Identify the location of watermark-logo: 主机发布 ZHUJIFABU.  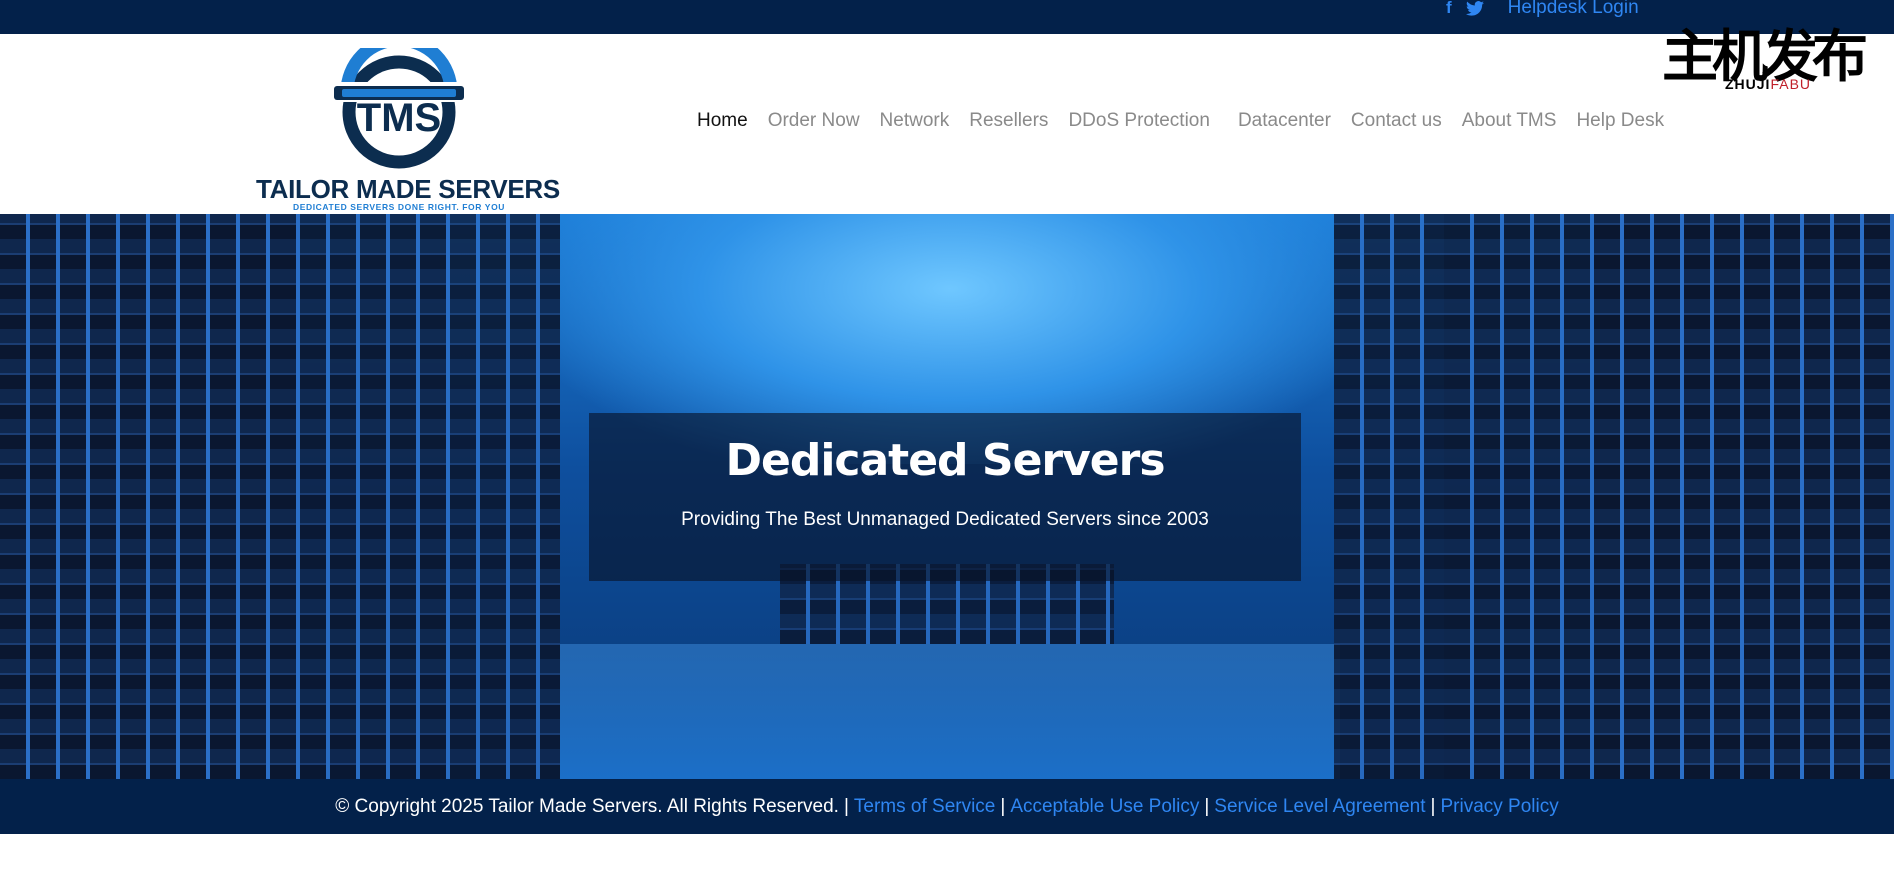
(1765, 61).